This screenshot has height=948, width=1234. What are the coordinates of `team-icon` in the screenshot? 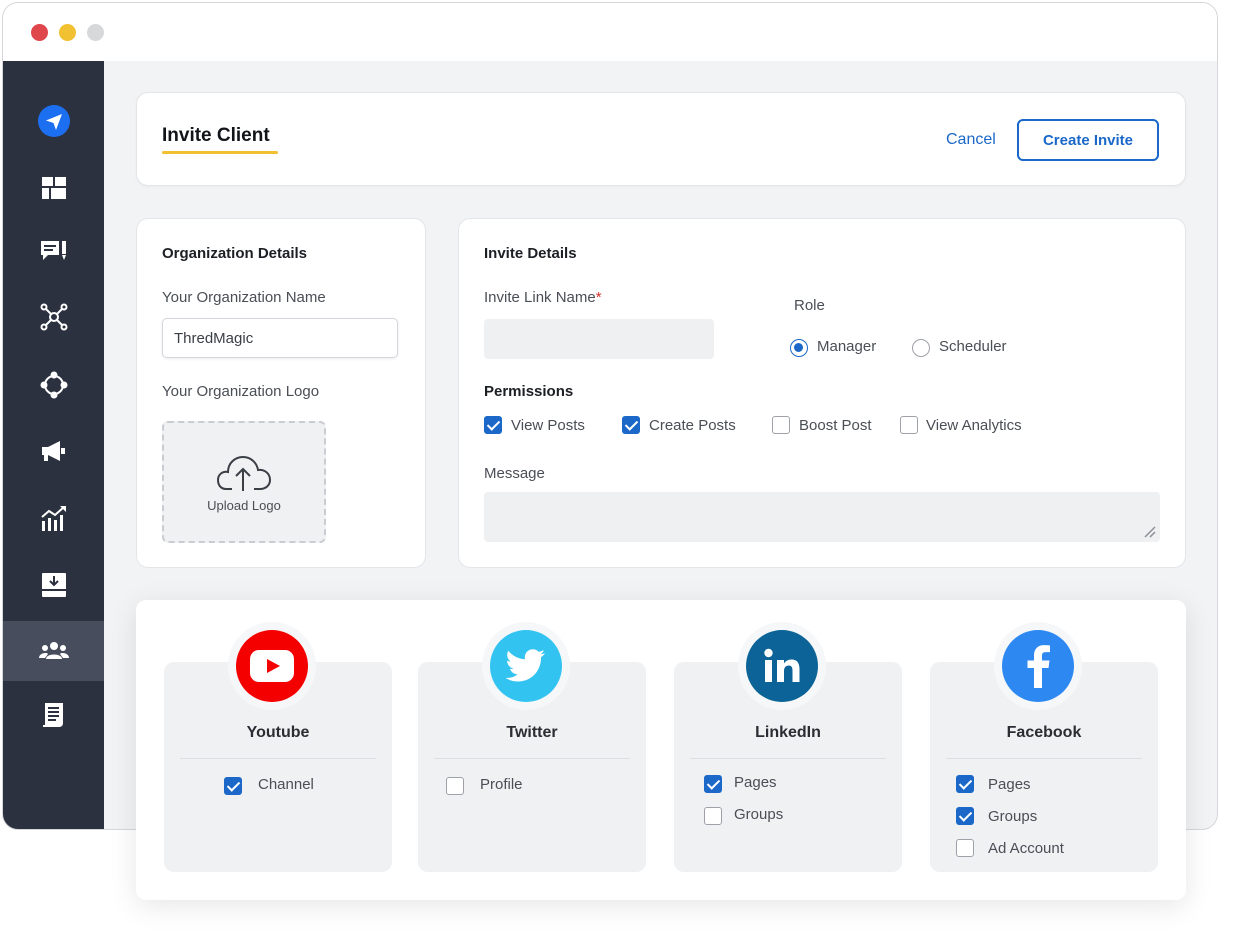 It's located at (53, 650).